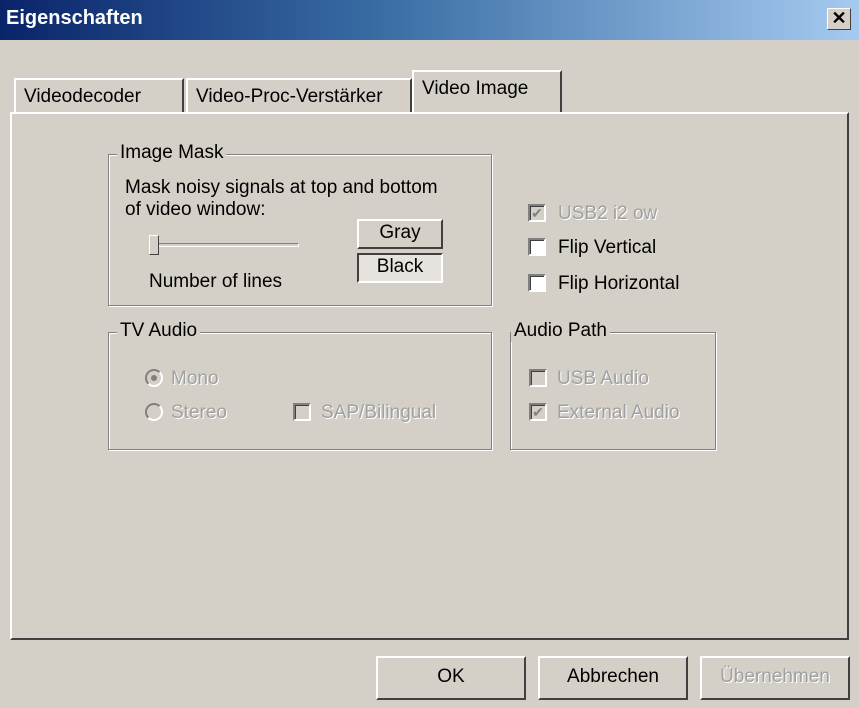 The height and width of the screenshot is (708, 859). Describe the element at coordinates (429, 20) in the screenshot. I see `title-bar: Eigenschaften ✕` at that location.